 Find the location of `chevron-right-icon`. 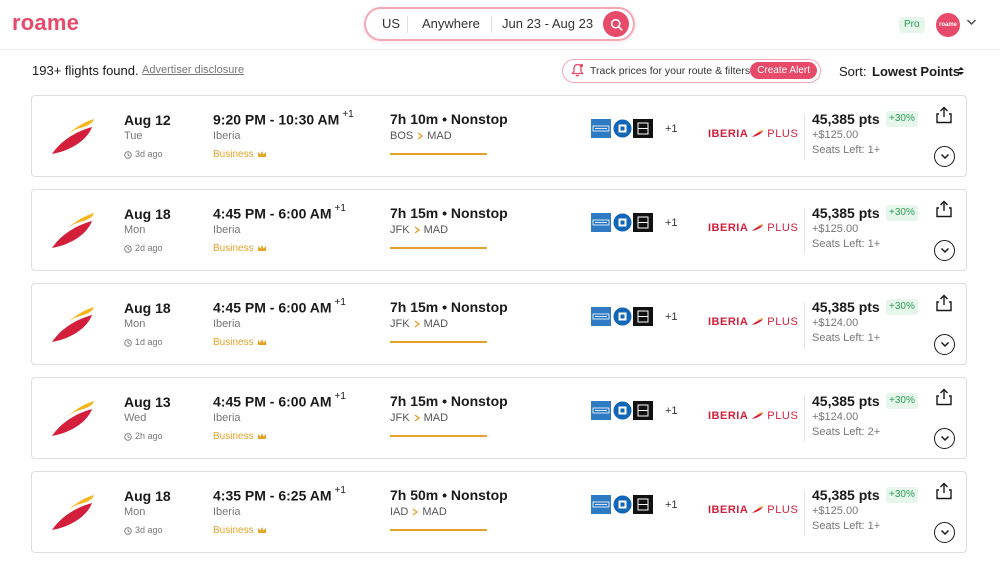

chevron-right-icon is located at coordinates (417, 324).